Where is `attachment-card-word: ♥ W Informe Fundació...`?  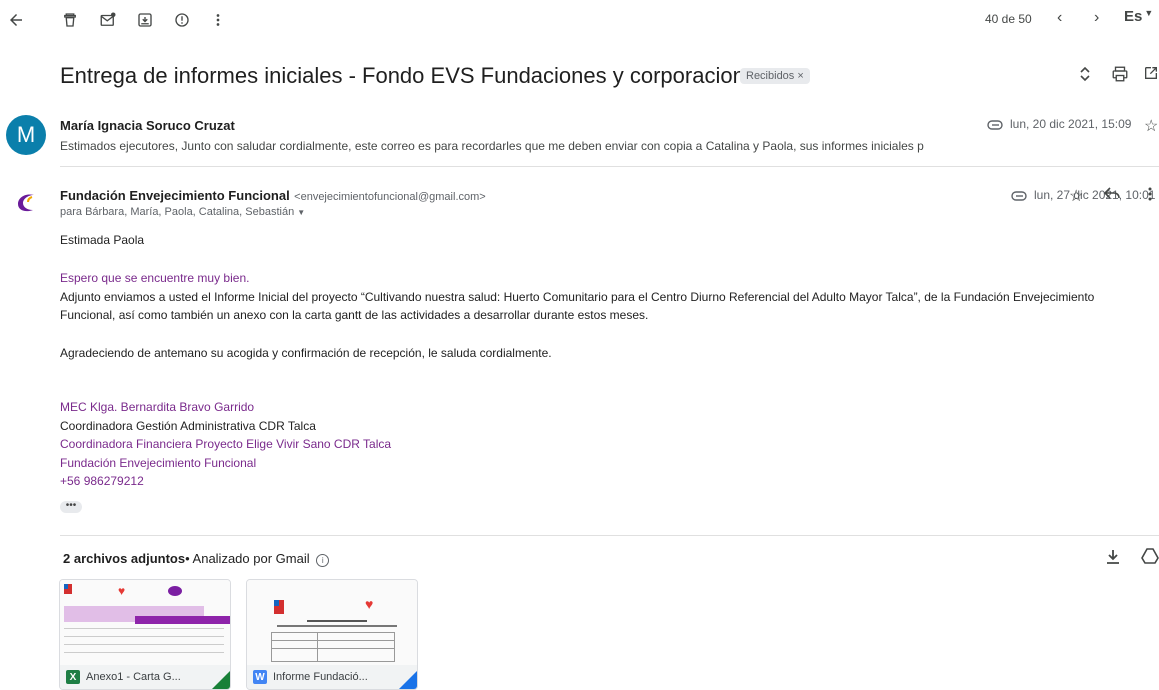
attachment-card-word: ♥ W Informe Fundació... is located at coordinates (332, 634).